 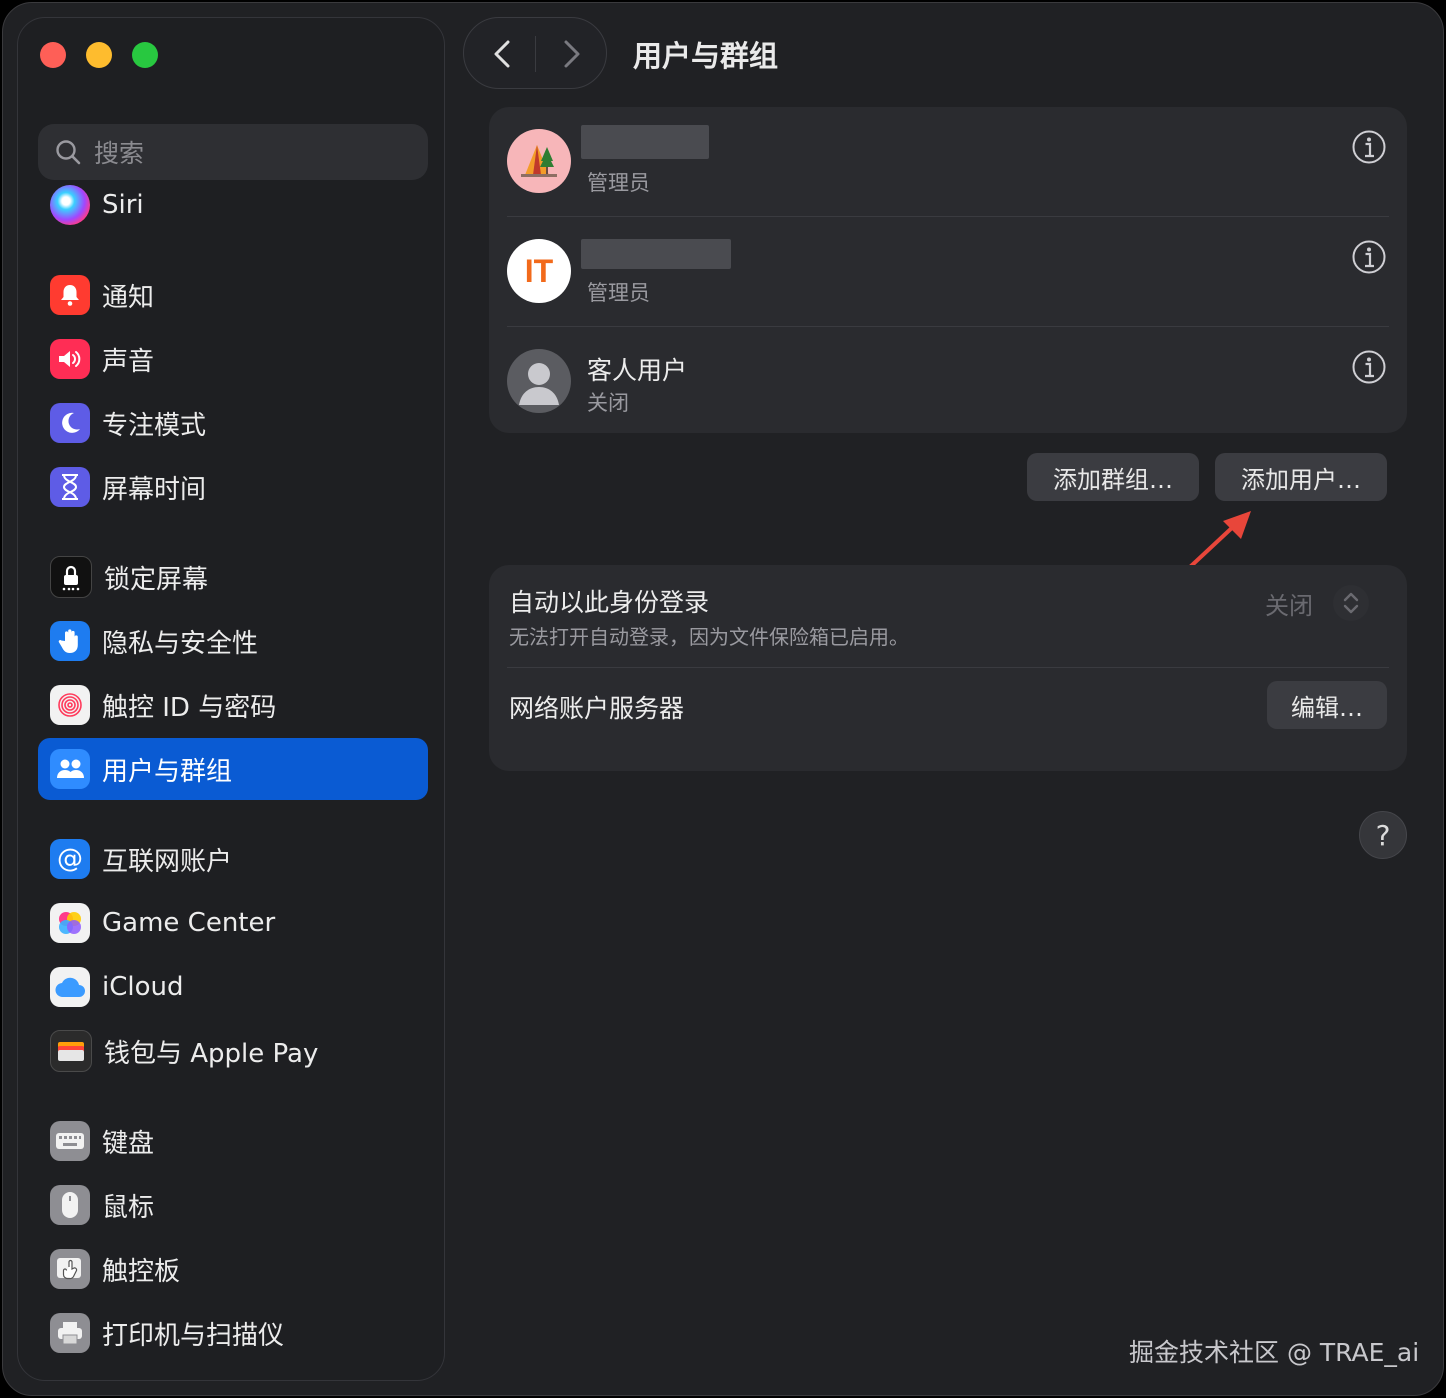 I want to click on at-icon: @, so click(x=70, y=859).